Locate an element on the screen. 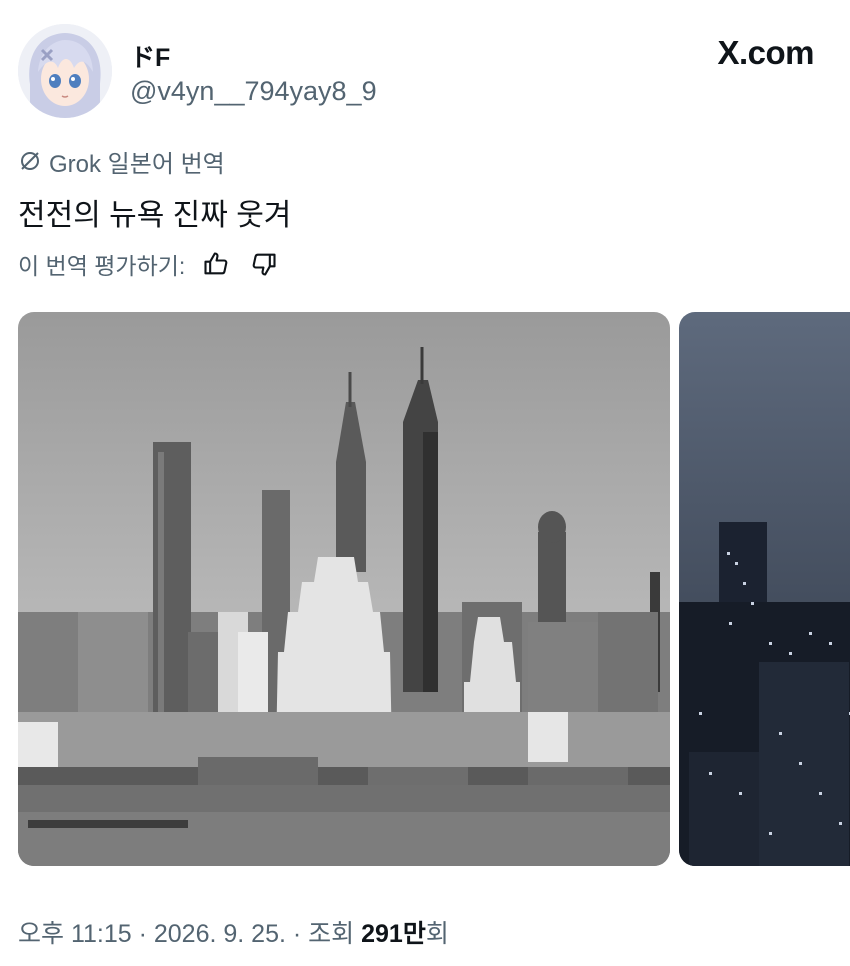  translation-rating: 이 번역 평가하기: is located at coordinates (149, 264).